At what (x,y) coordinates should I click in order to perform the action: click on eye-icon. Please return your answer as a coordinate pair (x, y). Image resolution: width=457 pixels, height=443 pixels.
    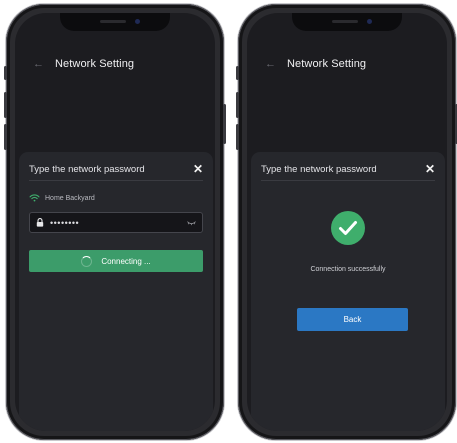
    Looking at the image, I should click on (191, 223).